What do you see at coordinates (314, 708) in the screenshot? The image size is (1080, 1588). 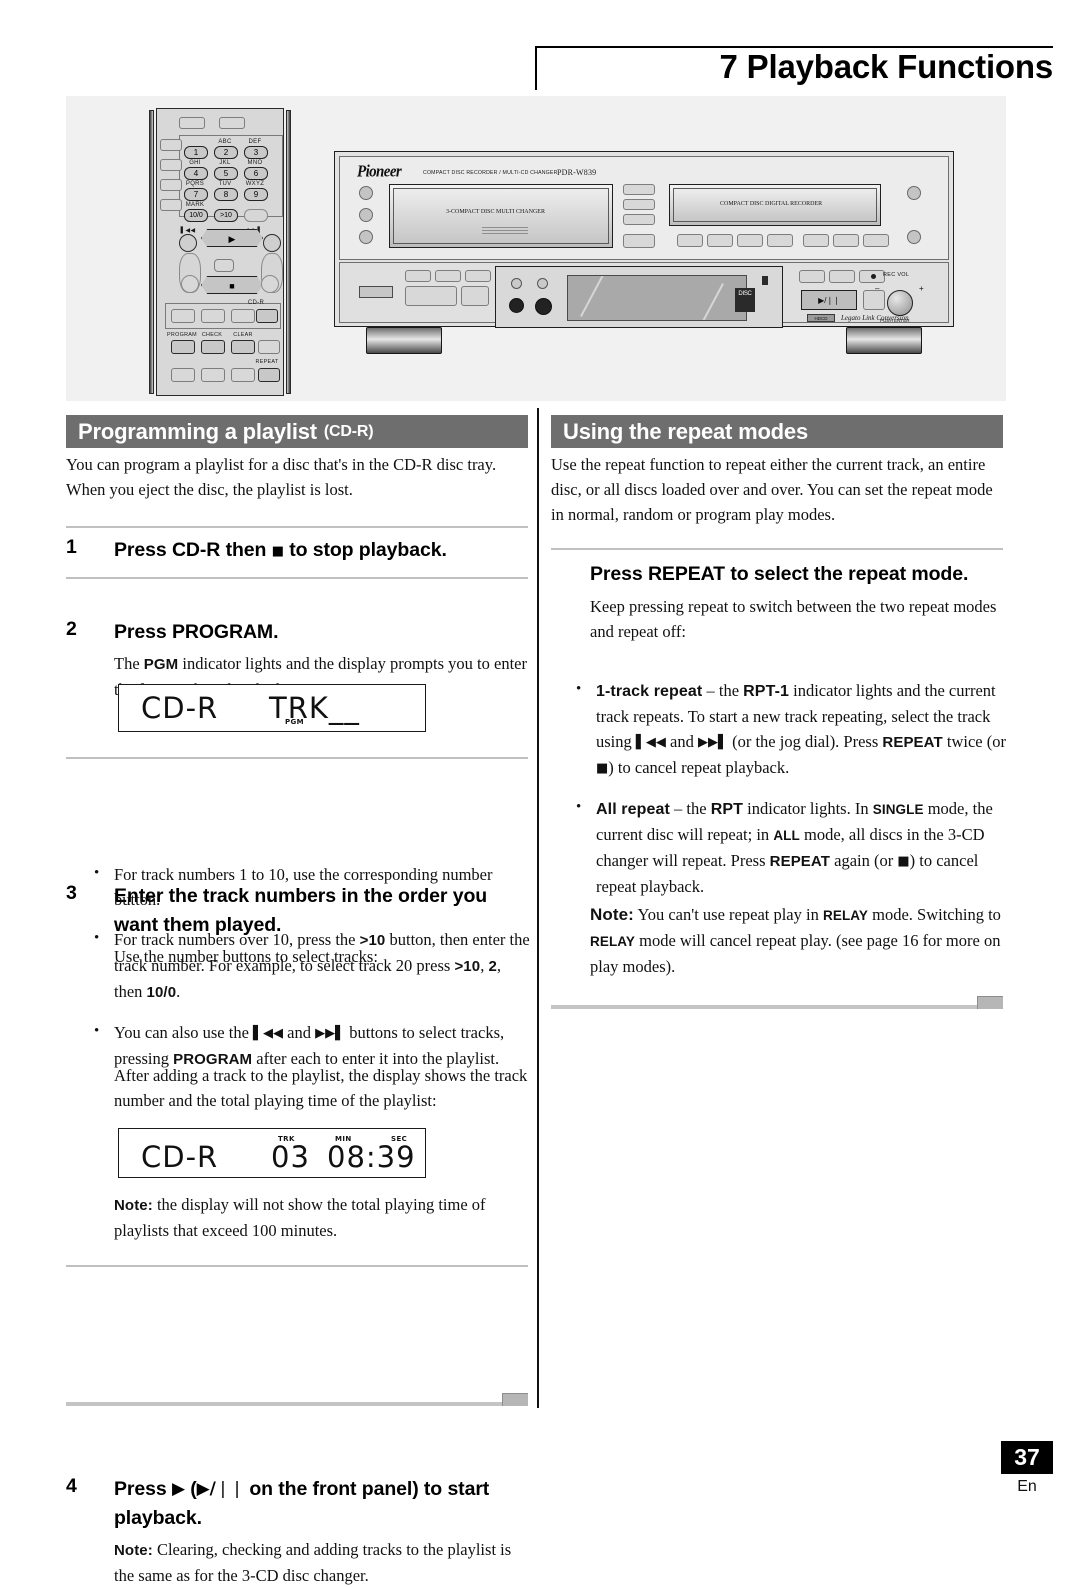 I see `display1-right-text: TRK__` at bounding box center [314, 708].